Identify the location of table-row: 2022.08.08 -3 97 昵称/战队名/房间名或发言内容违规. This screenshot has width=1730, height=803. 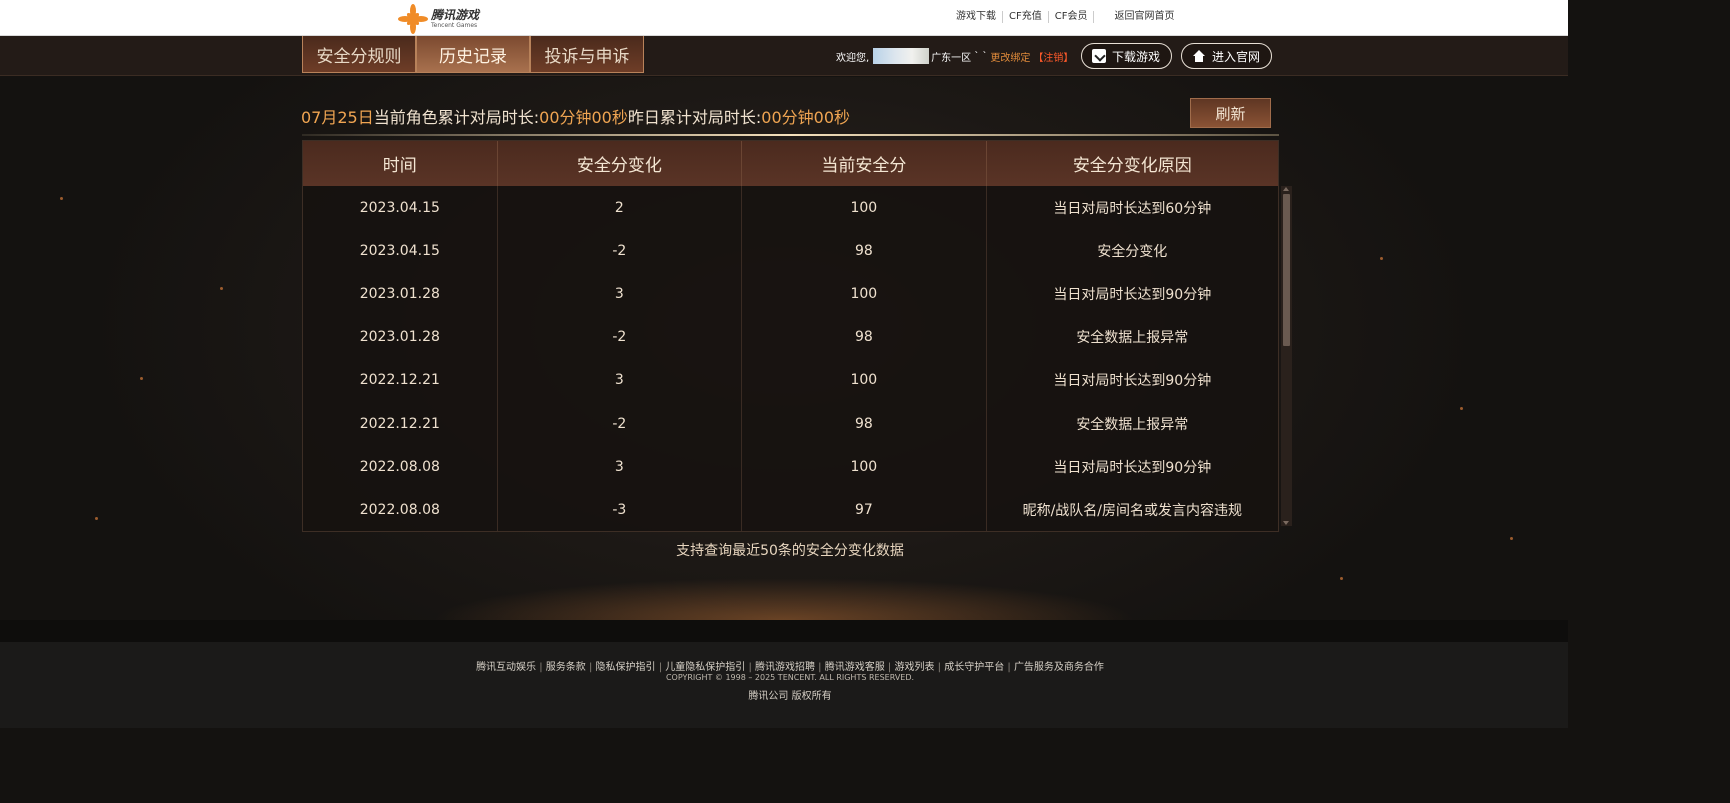
(790, 509).